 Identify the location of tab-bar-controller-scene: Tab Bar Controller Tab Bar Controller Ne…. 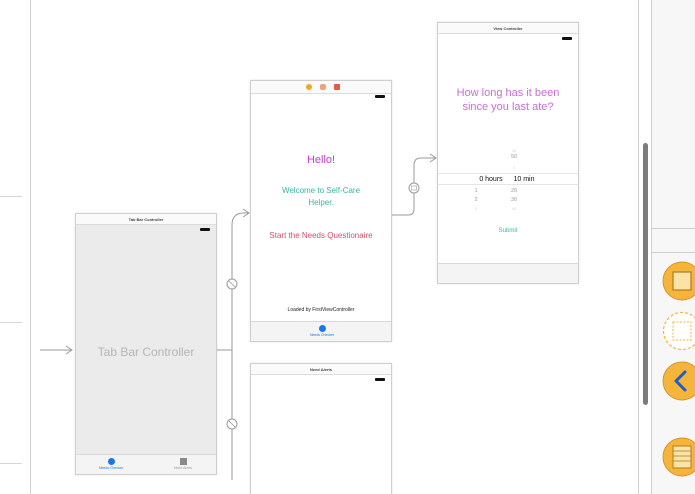
(146, 344).